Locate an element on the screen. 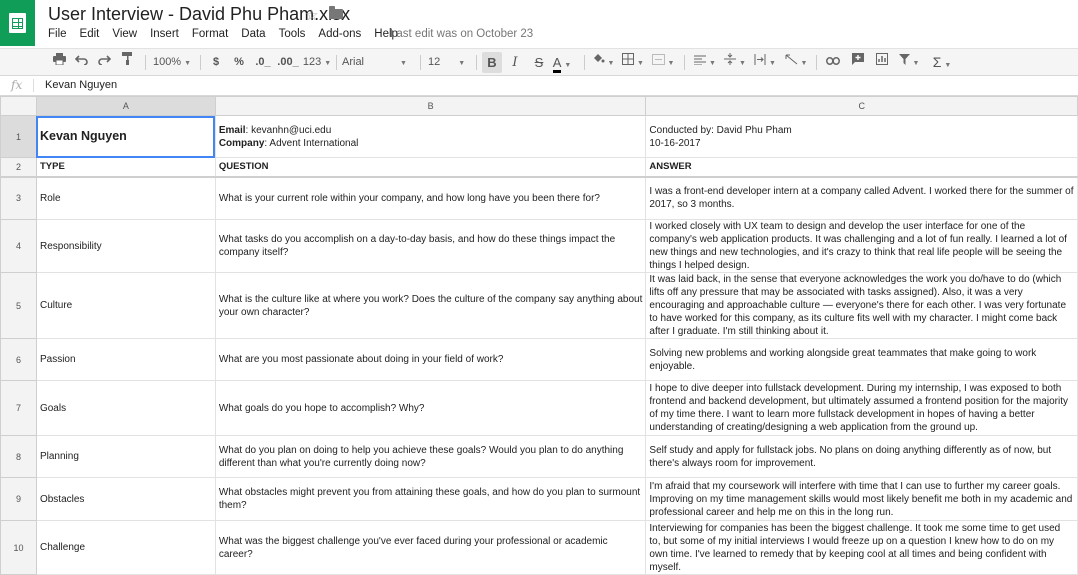  last-edit-link: Last edit was on October 23 is located at coordinates (461, 34).